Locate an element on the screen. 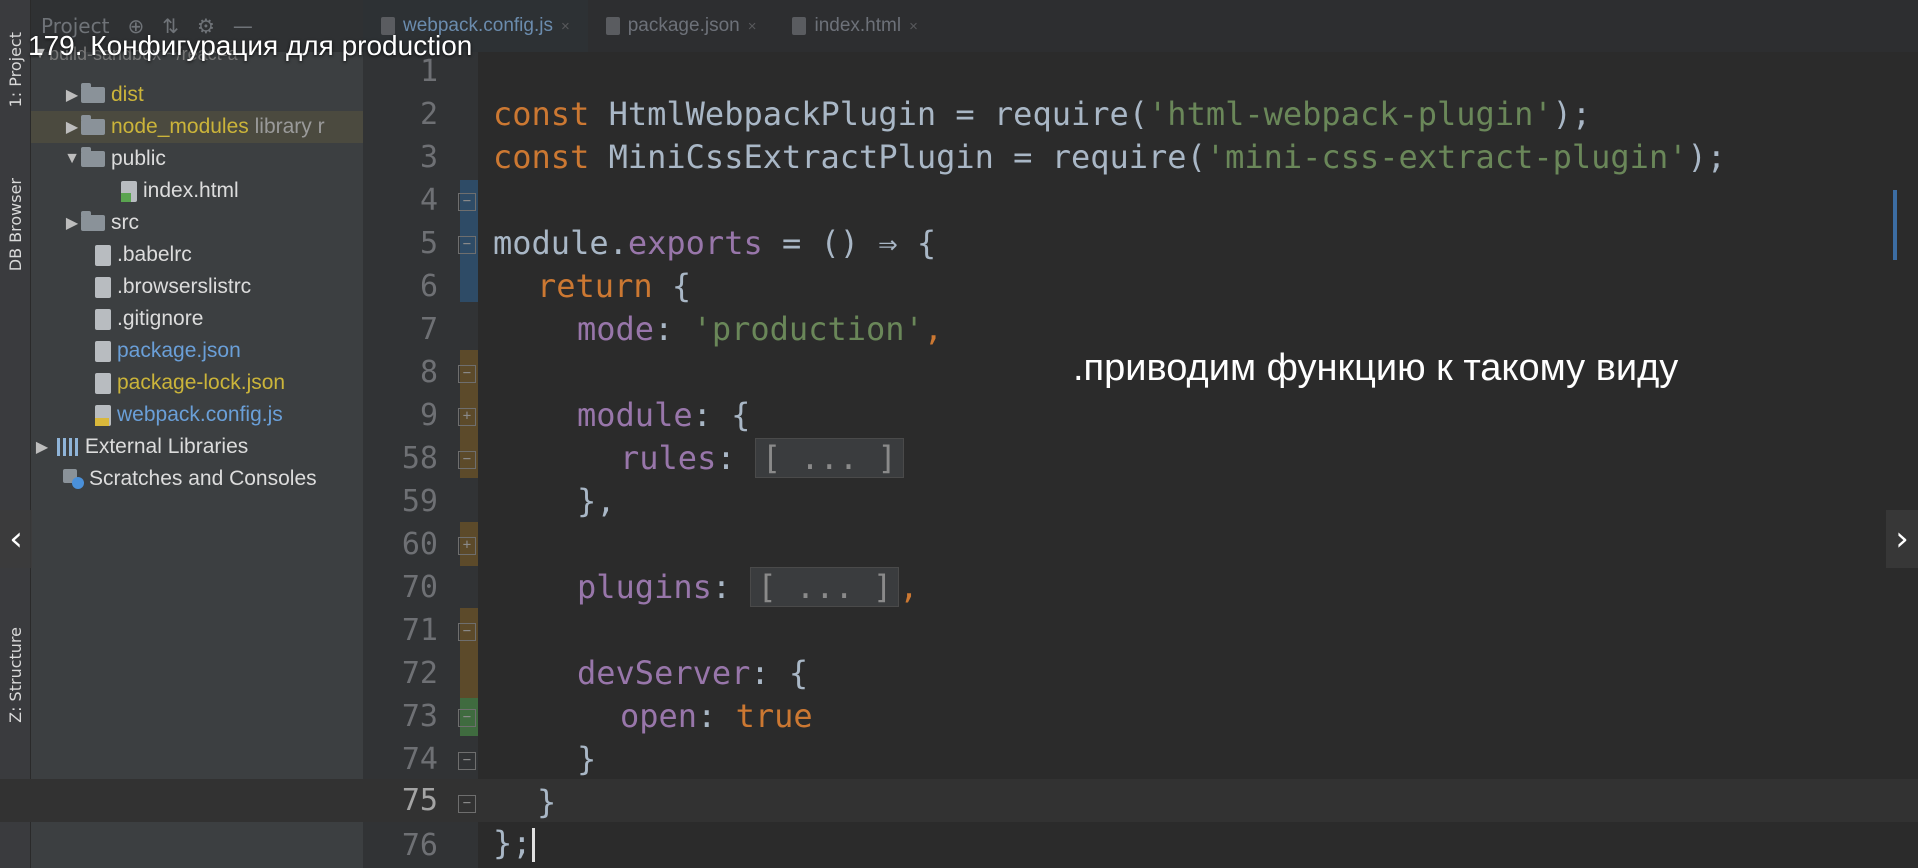 This screenshot has height=868, width=1918. next-button: › is located at coordinates (1902, 539).